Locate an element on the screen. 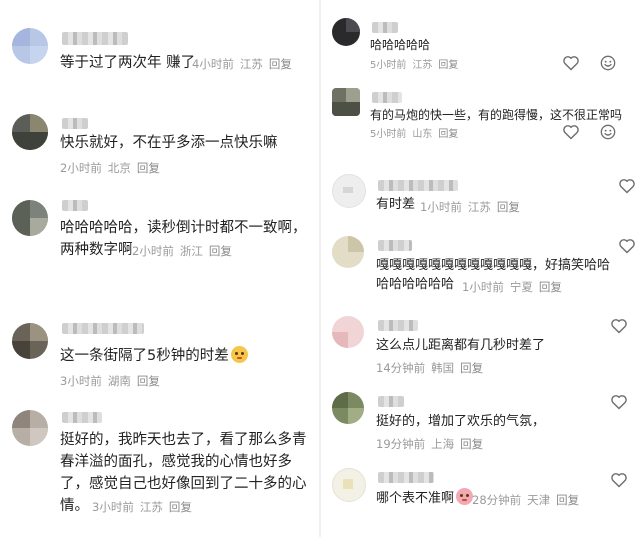  comment-meta: 2小时前 北京 回复 is located at coordinates (113, 168).